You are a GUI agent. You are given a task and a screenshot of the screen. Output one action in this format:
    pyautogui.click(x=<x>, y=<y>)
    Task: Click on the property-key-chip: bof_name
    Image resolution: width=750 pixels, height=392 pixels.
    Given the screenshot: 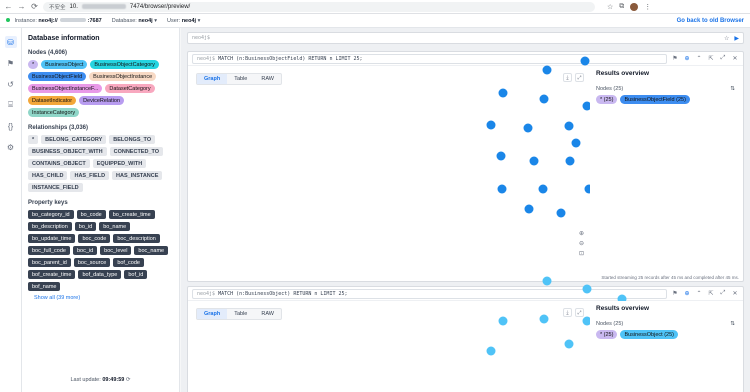 What is the action you would take?
    pyautogui.click(x=44, y=286)
    